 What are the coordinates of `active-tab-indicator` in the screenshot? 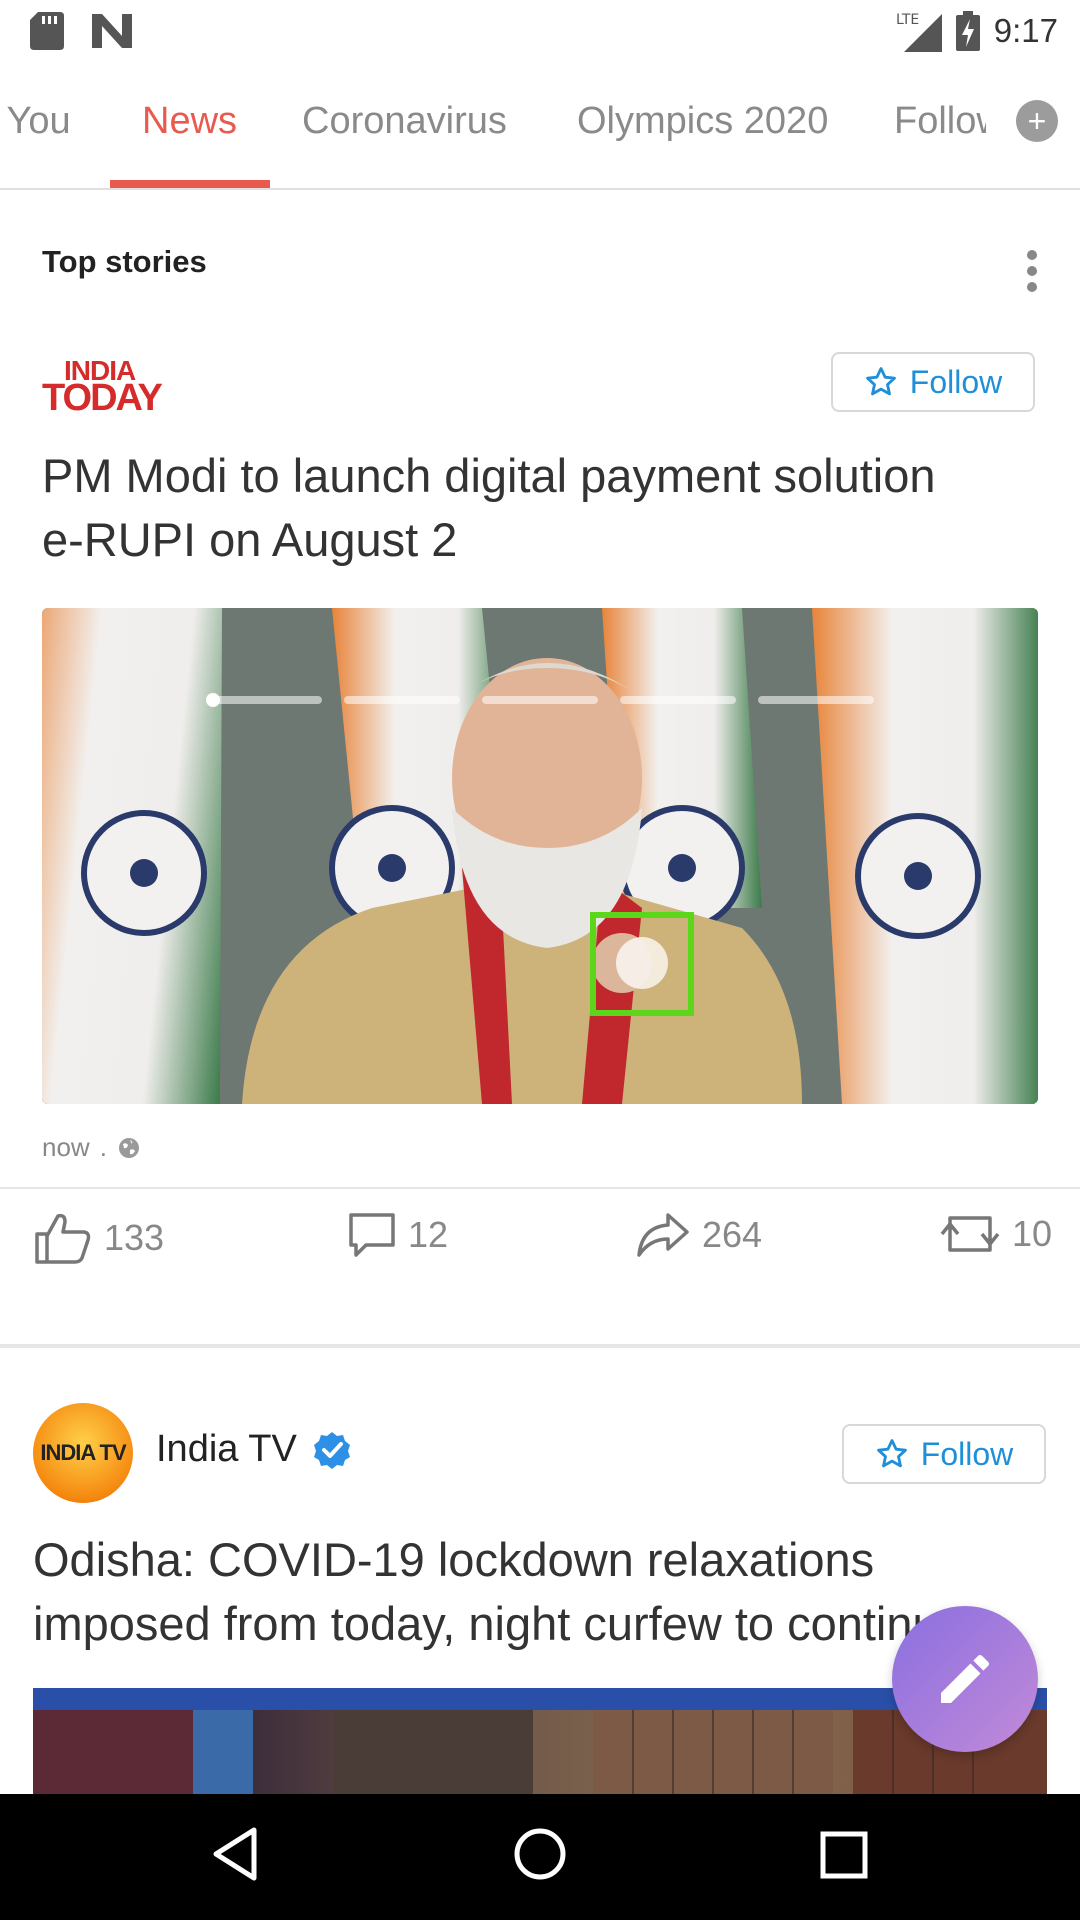 It's located at (190, 184).